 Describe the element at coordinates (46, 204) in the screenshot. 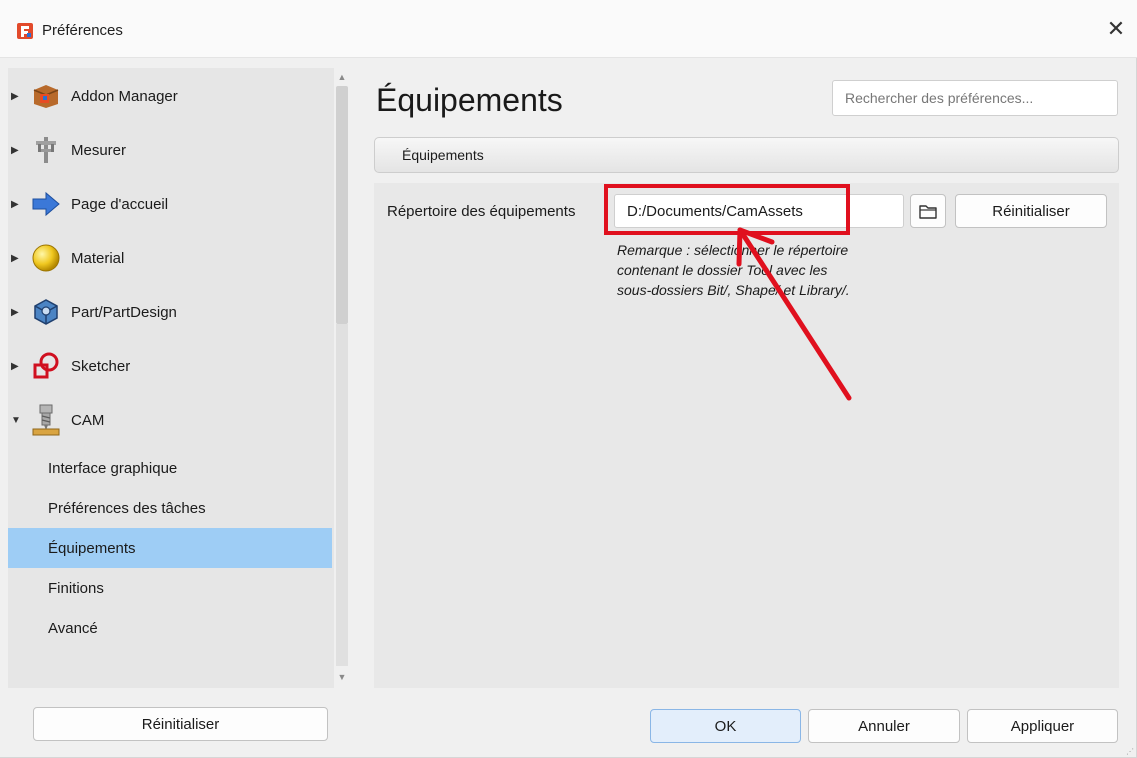

I see `arrow-right-icon` at that location.